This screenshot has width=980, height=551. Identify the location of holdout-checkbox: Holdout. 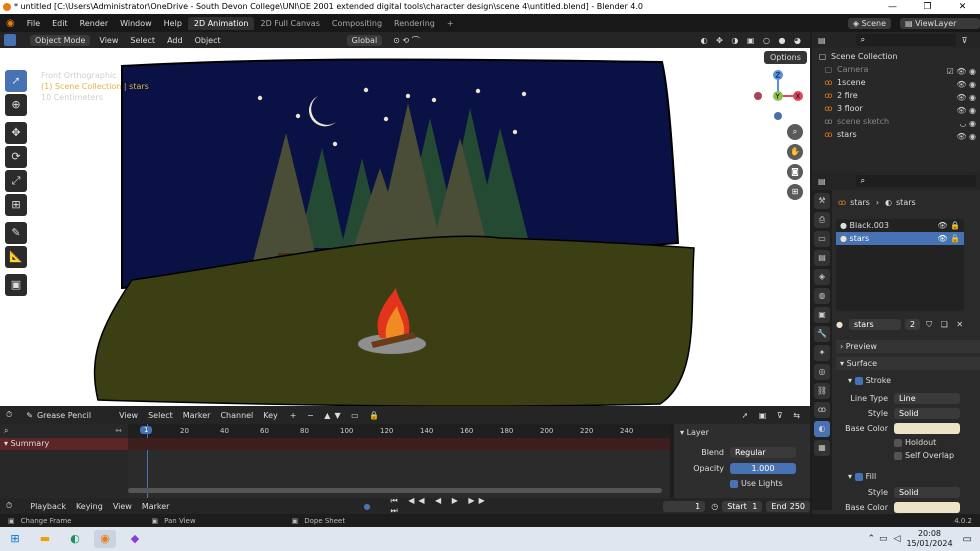
(937, 442).